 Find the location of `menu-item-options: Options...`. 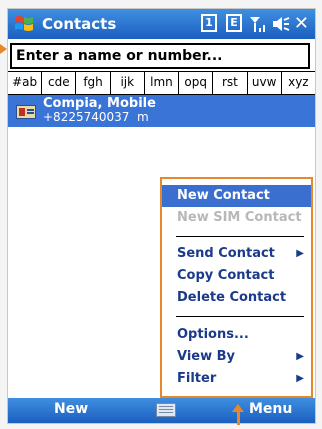

menu-item-options: Options... is located at coordinates (236, 335).